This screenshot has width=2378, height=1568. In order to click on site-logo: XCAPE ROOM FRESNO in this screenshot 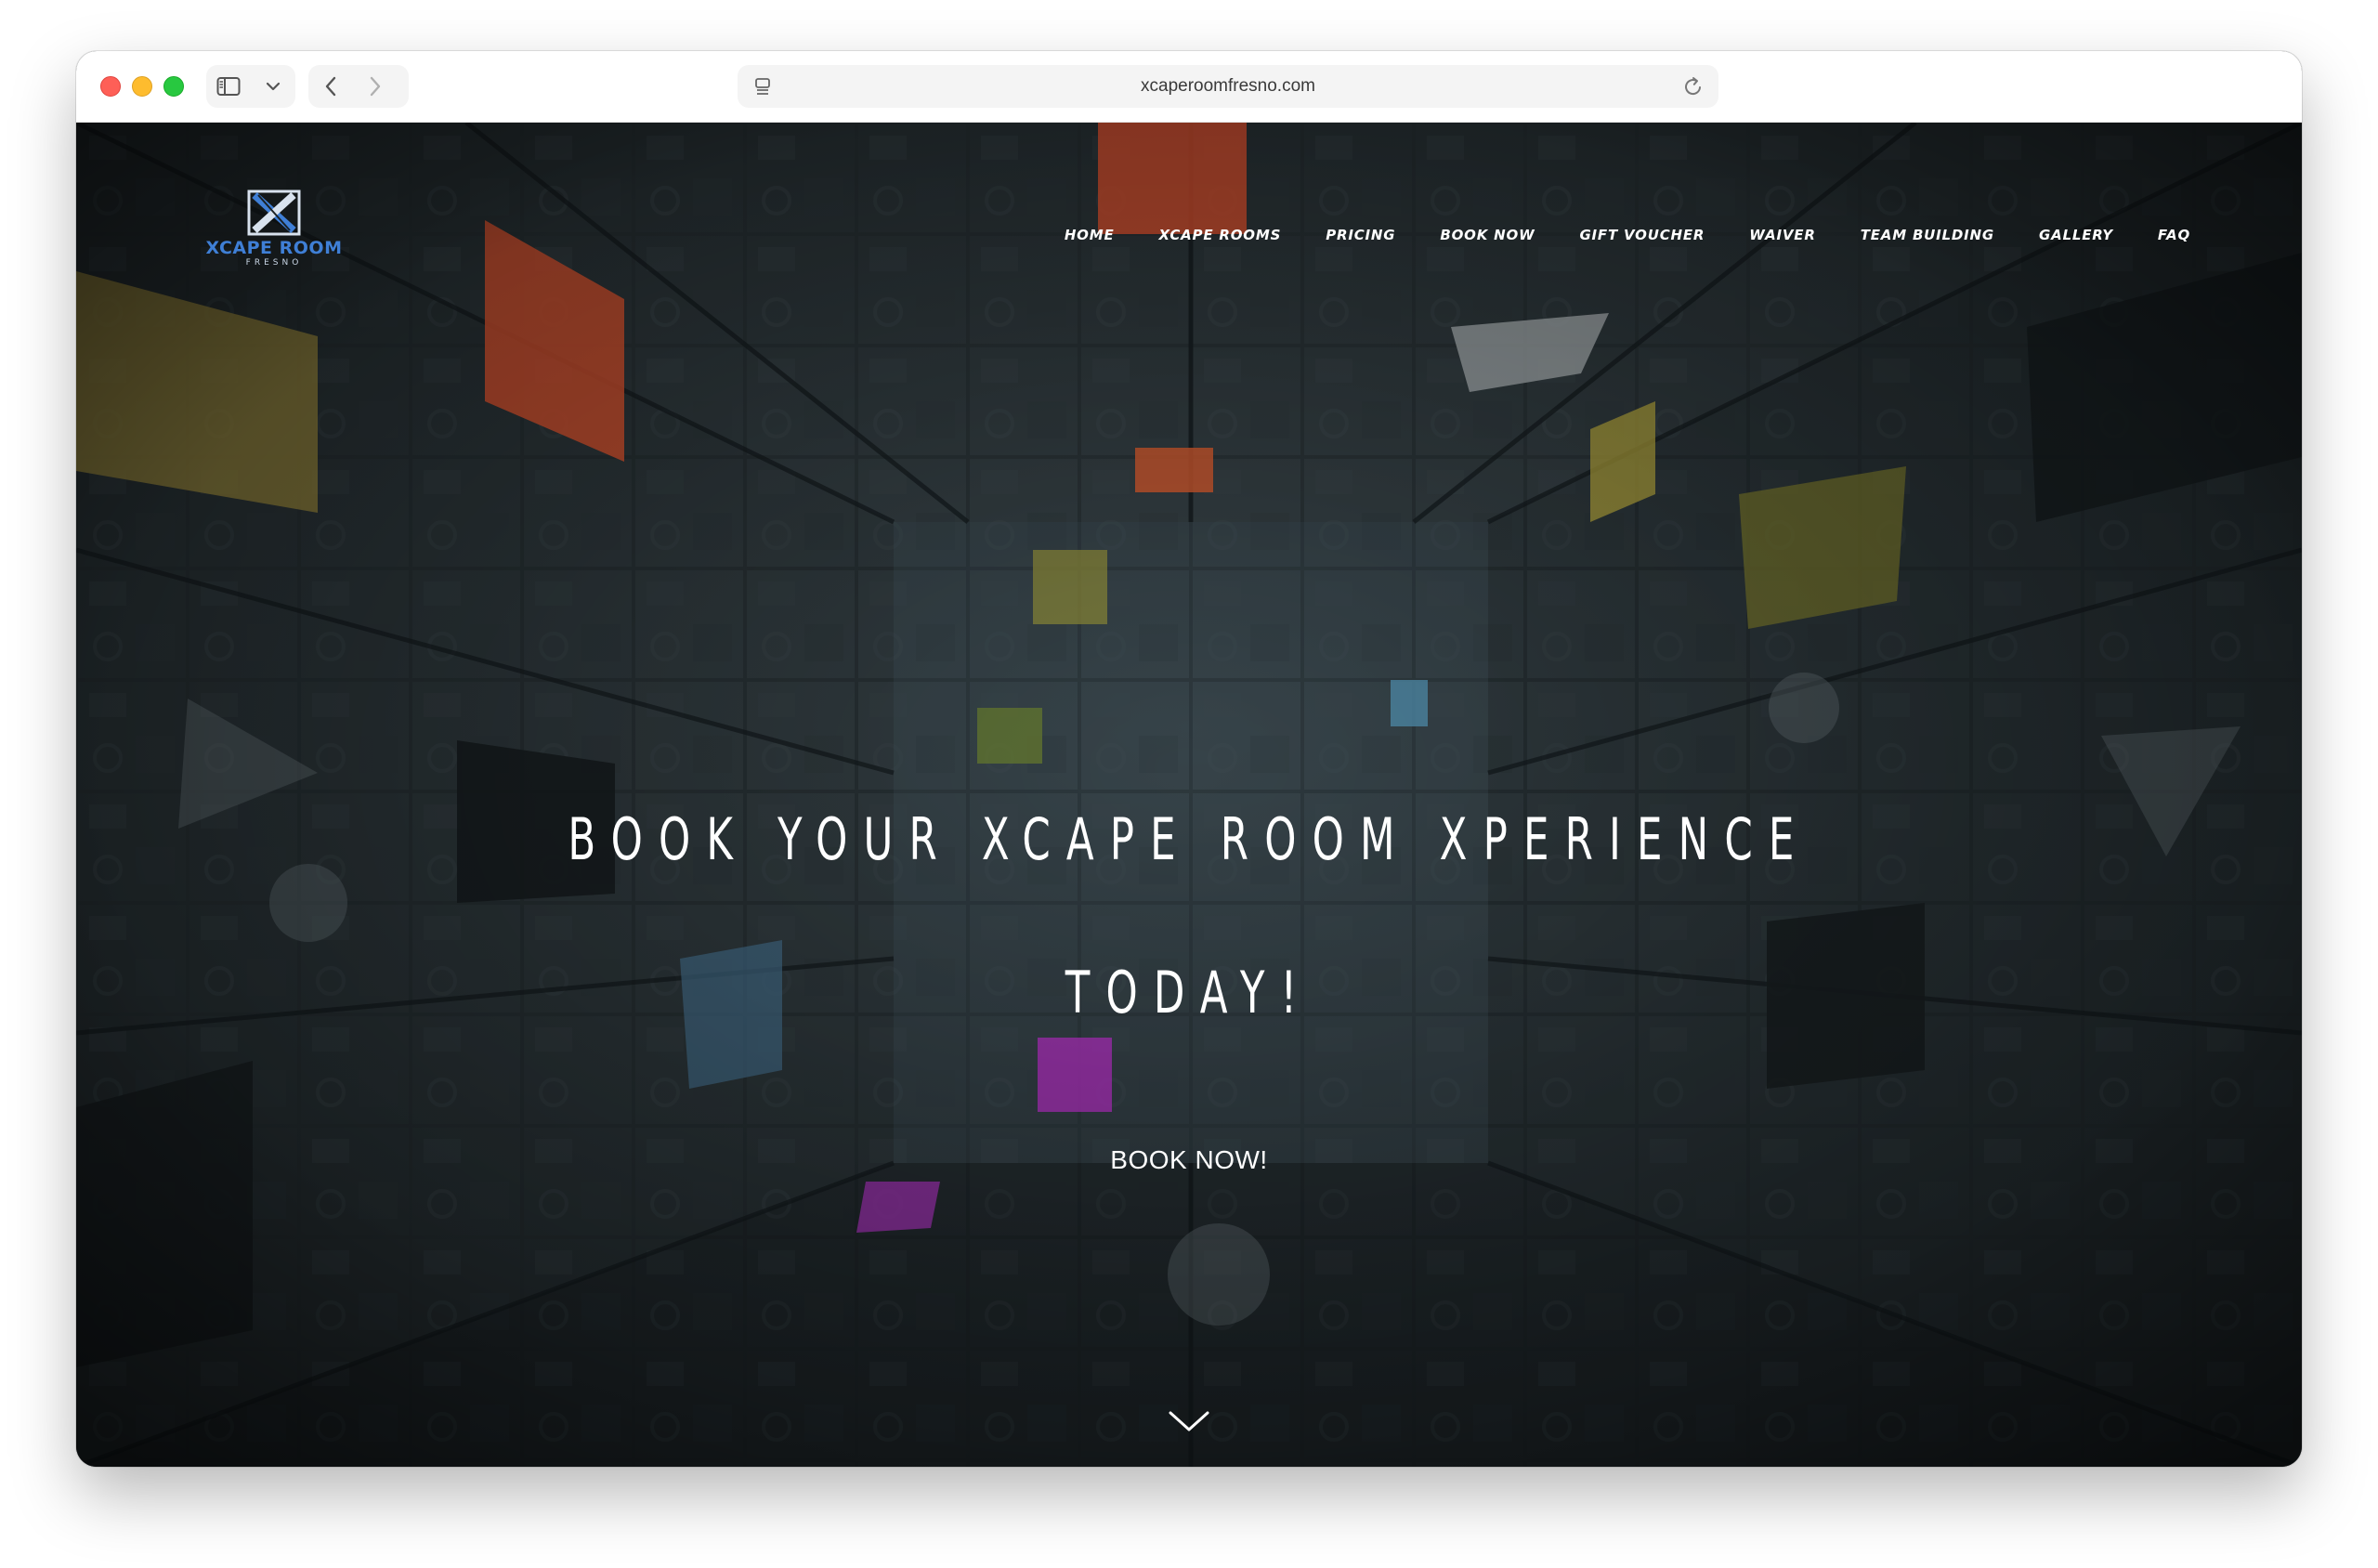, I will do `click(274, 231)`.